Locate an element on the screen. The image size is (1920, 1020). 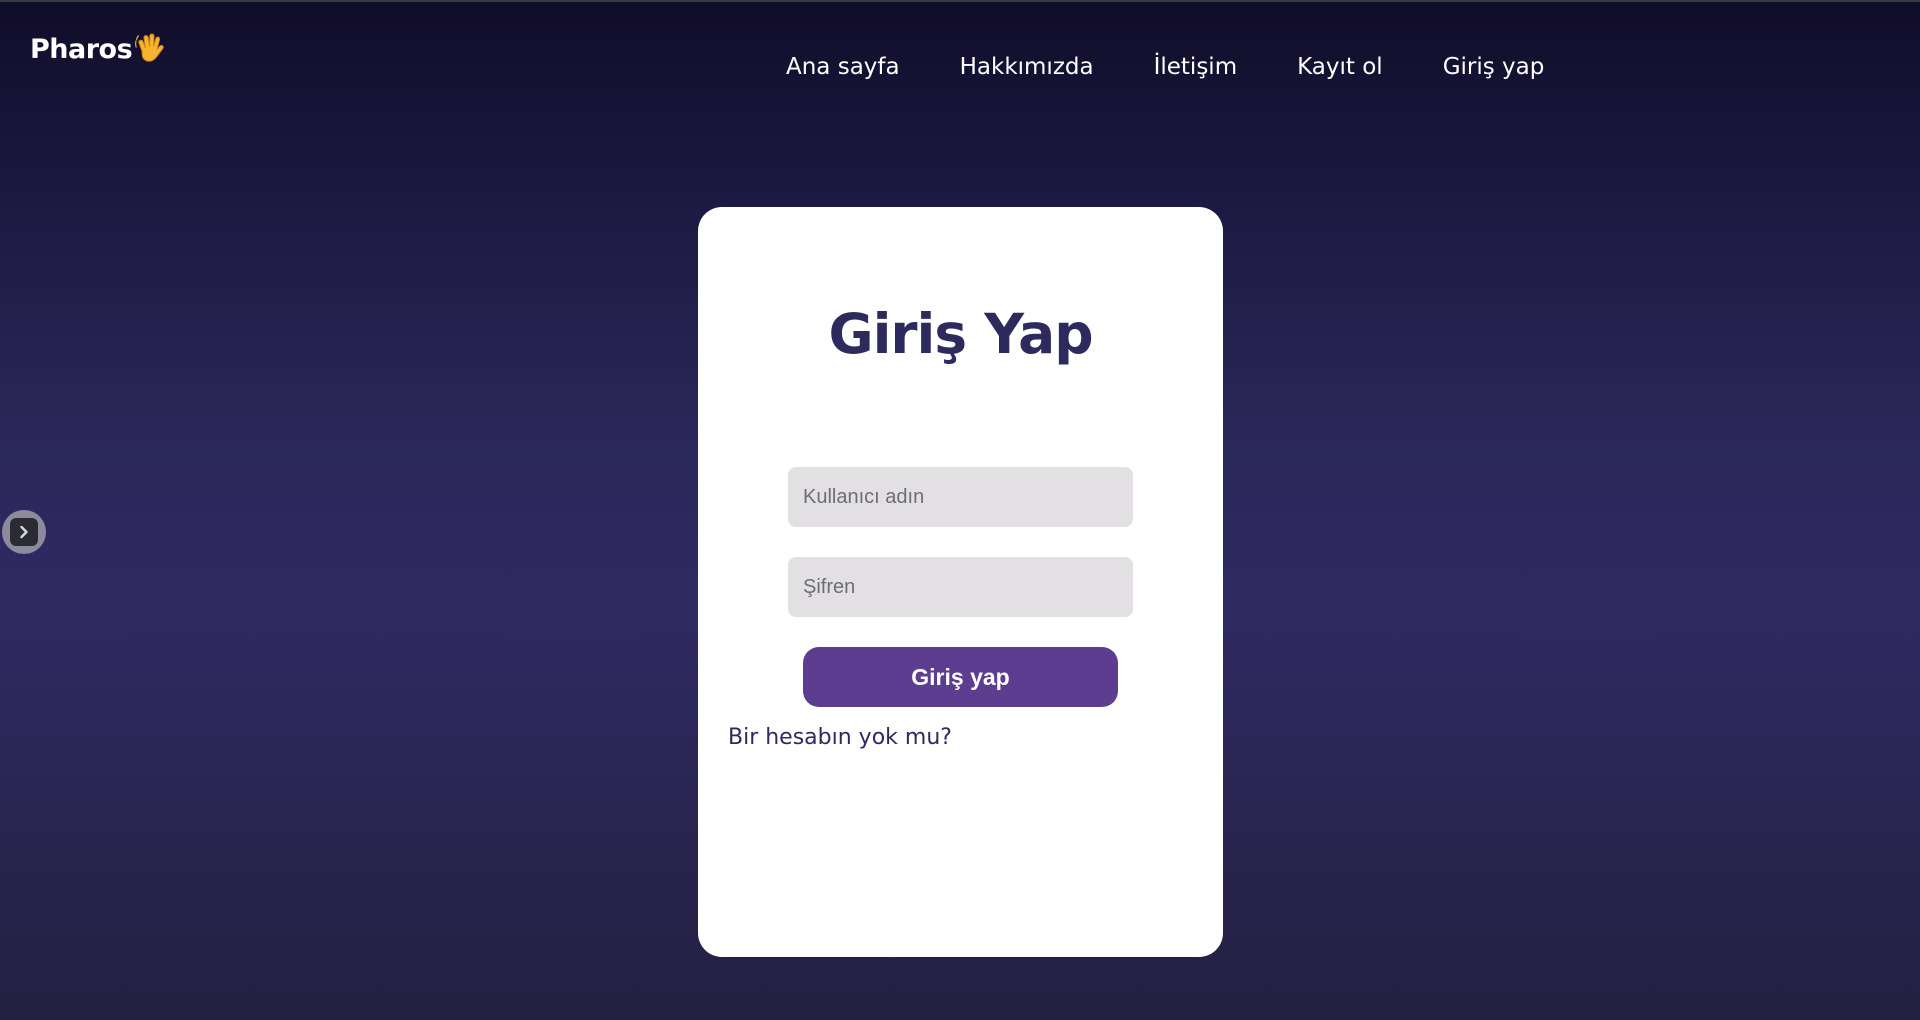
brand-name: Pharos is located at coordinates (81, 49).